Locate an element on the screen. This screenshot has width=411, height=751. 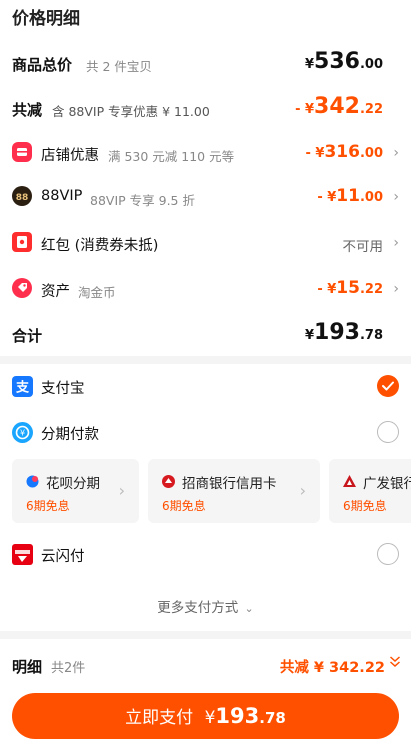
vip88-icon: 88 is located at coordinates (22, 196).